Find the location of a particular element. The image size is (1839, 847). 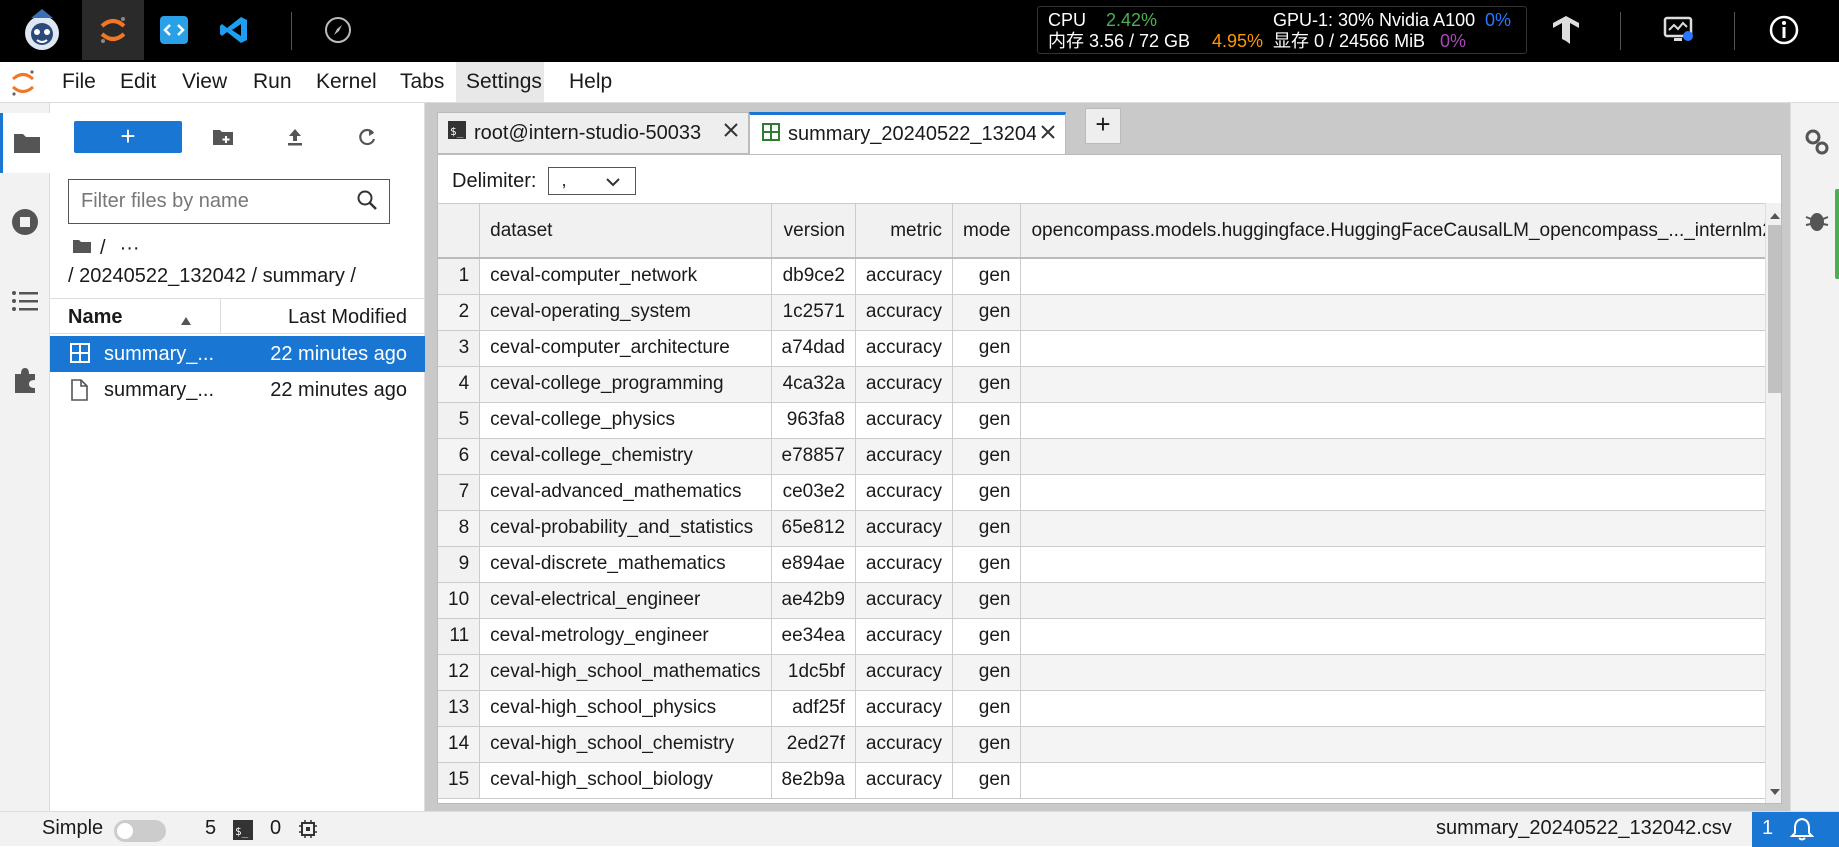

info-icon is located at coordinates (1784, 30).